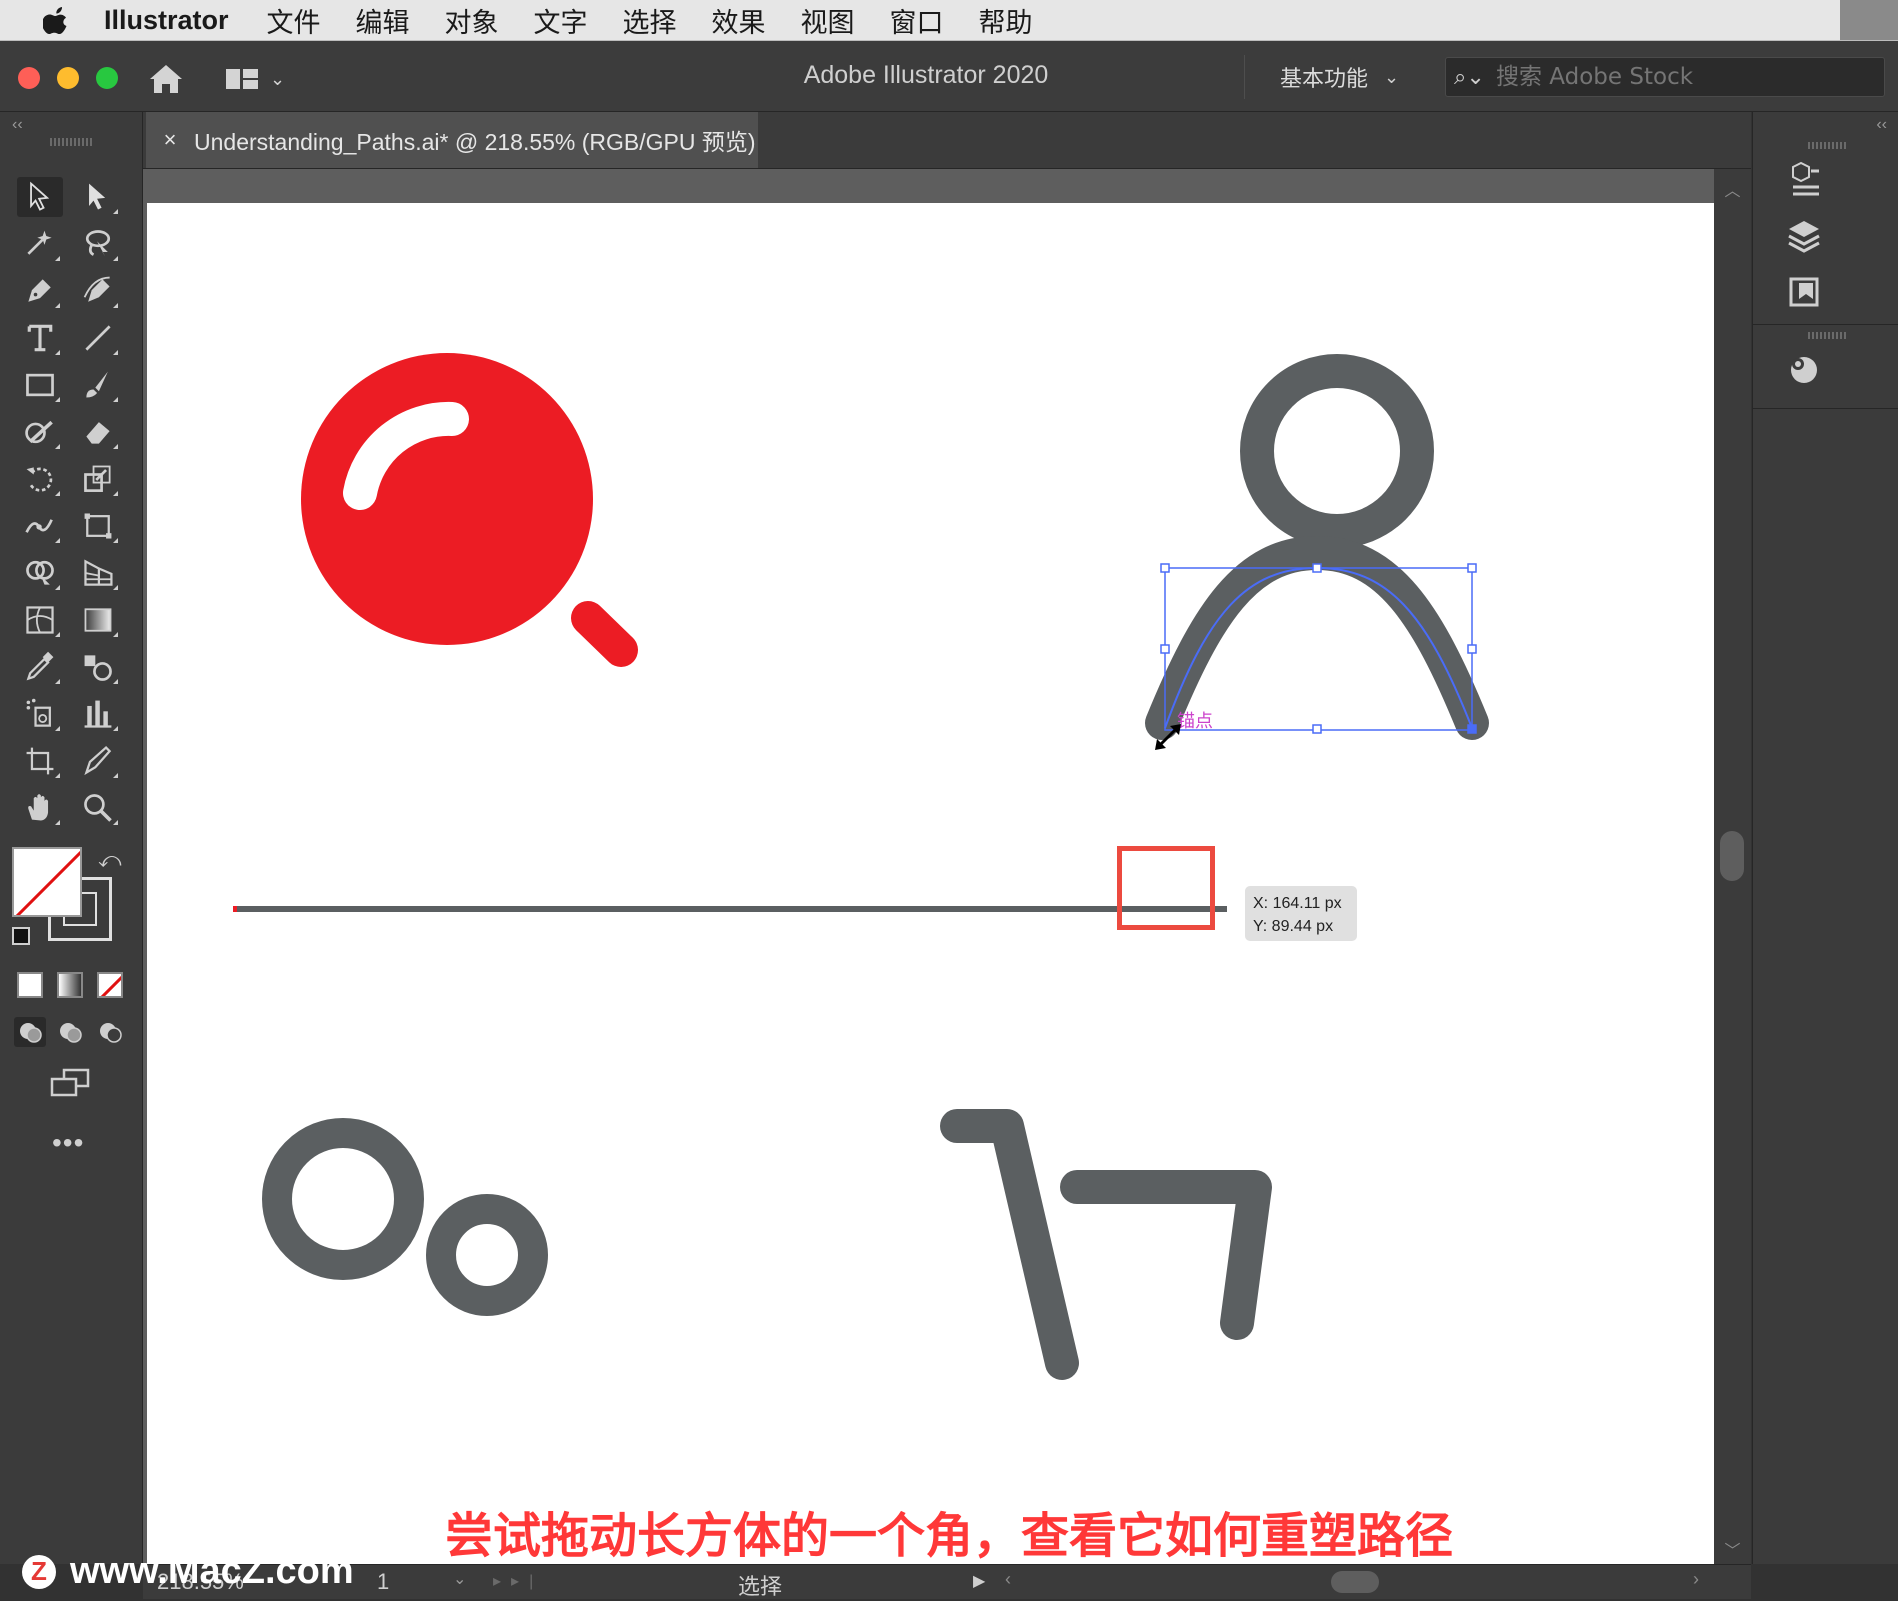  What do you see at coordinates (98, 385) in the screenshot?
I see `paintbrush-tool` at bounding box center [98, 385].